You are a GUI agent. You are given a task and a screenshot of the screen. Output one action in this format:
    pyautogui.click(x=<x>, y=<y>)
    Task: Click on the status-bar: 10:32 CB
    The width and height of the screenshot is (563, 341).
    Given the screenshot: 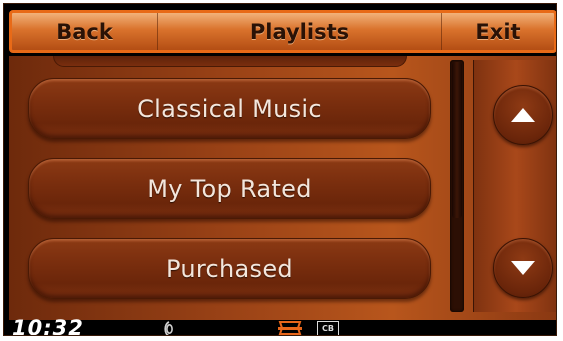 What is the action you would take?
    pyautogui.click(x=280, y=326)
    